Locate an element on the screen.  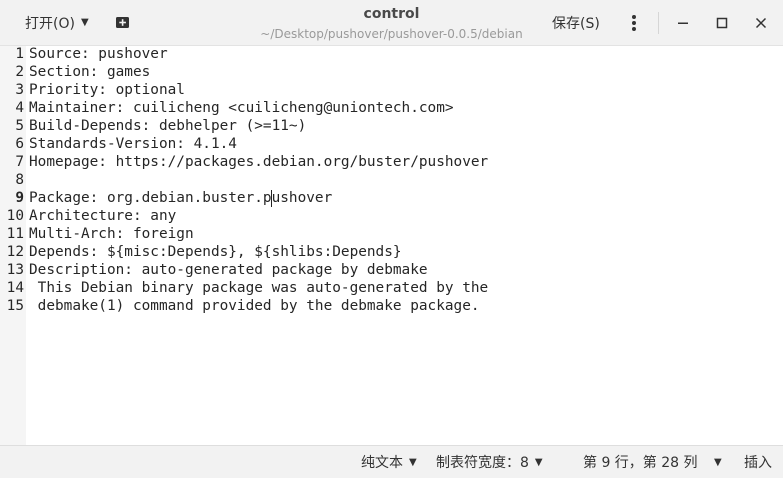
more-vertical-icon is located at coordinates (634, 22).